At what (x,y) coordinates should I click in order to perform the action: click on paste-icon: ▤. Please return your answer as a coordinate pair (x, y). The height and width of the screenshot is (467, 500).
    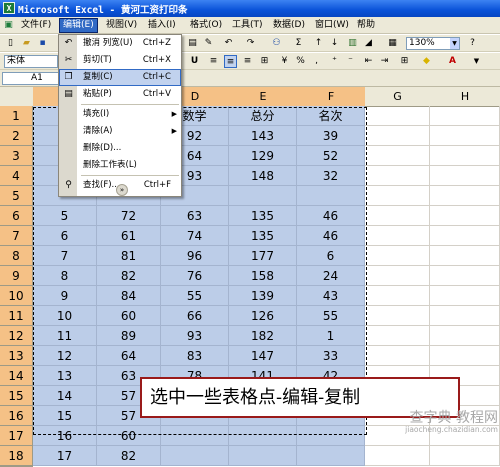
    Looking at the image, I should click on (192, 43).